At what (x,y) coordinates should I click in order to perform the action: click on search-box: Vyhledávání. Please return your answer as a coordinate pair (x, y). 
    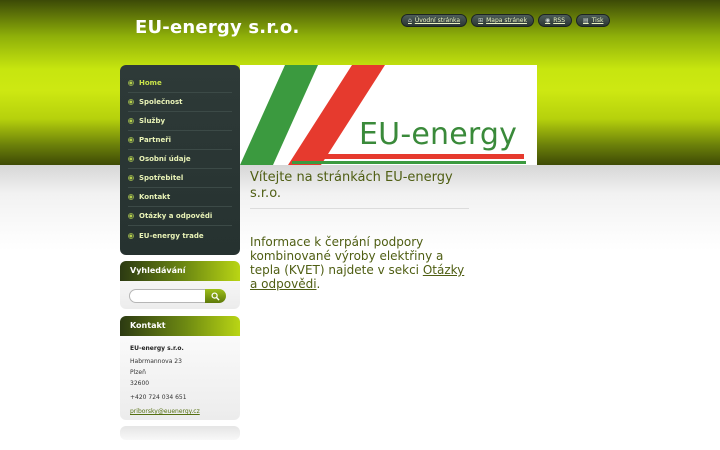
    Looking at the image, I should click on (180, 285).